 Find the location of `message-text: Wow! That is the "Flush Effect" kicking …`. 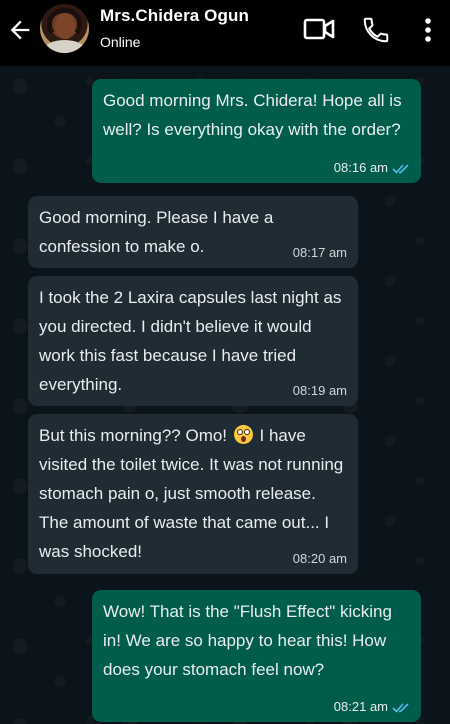

message-text: Wow! That is the "Flush Effect" kicking … is located at coordinates (250, 640).